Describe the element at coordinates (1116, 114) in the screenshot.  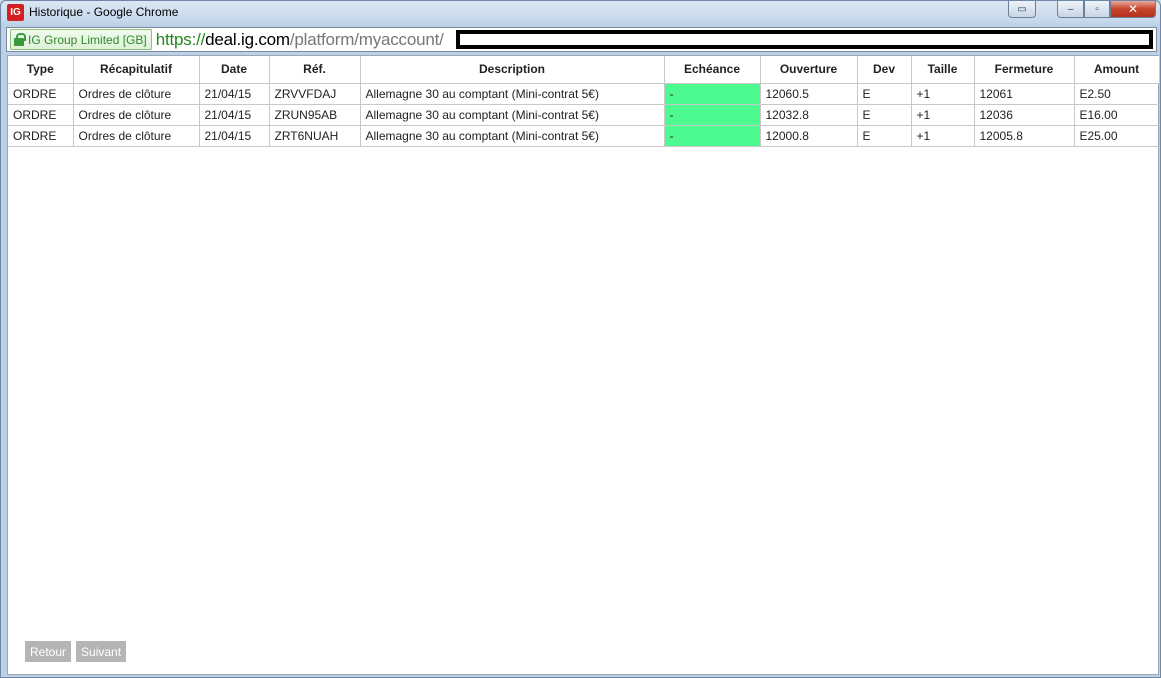
I see `cell-amount: E16.00` at that location.